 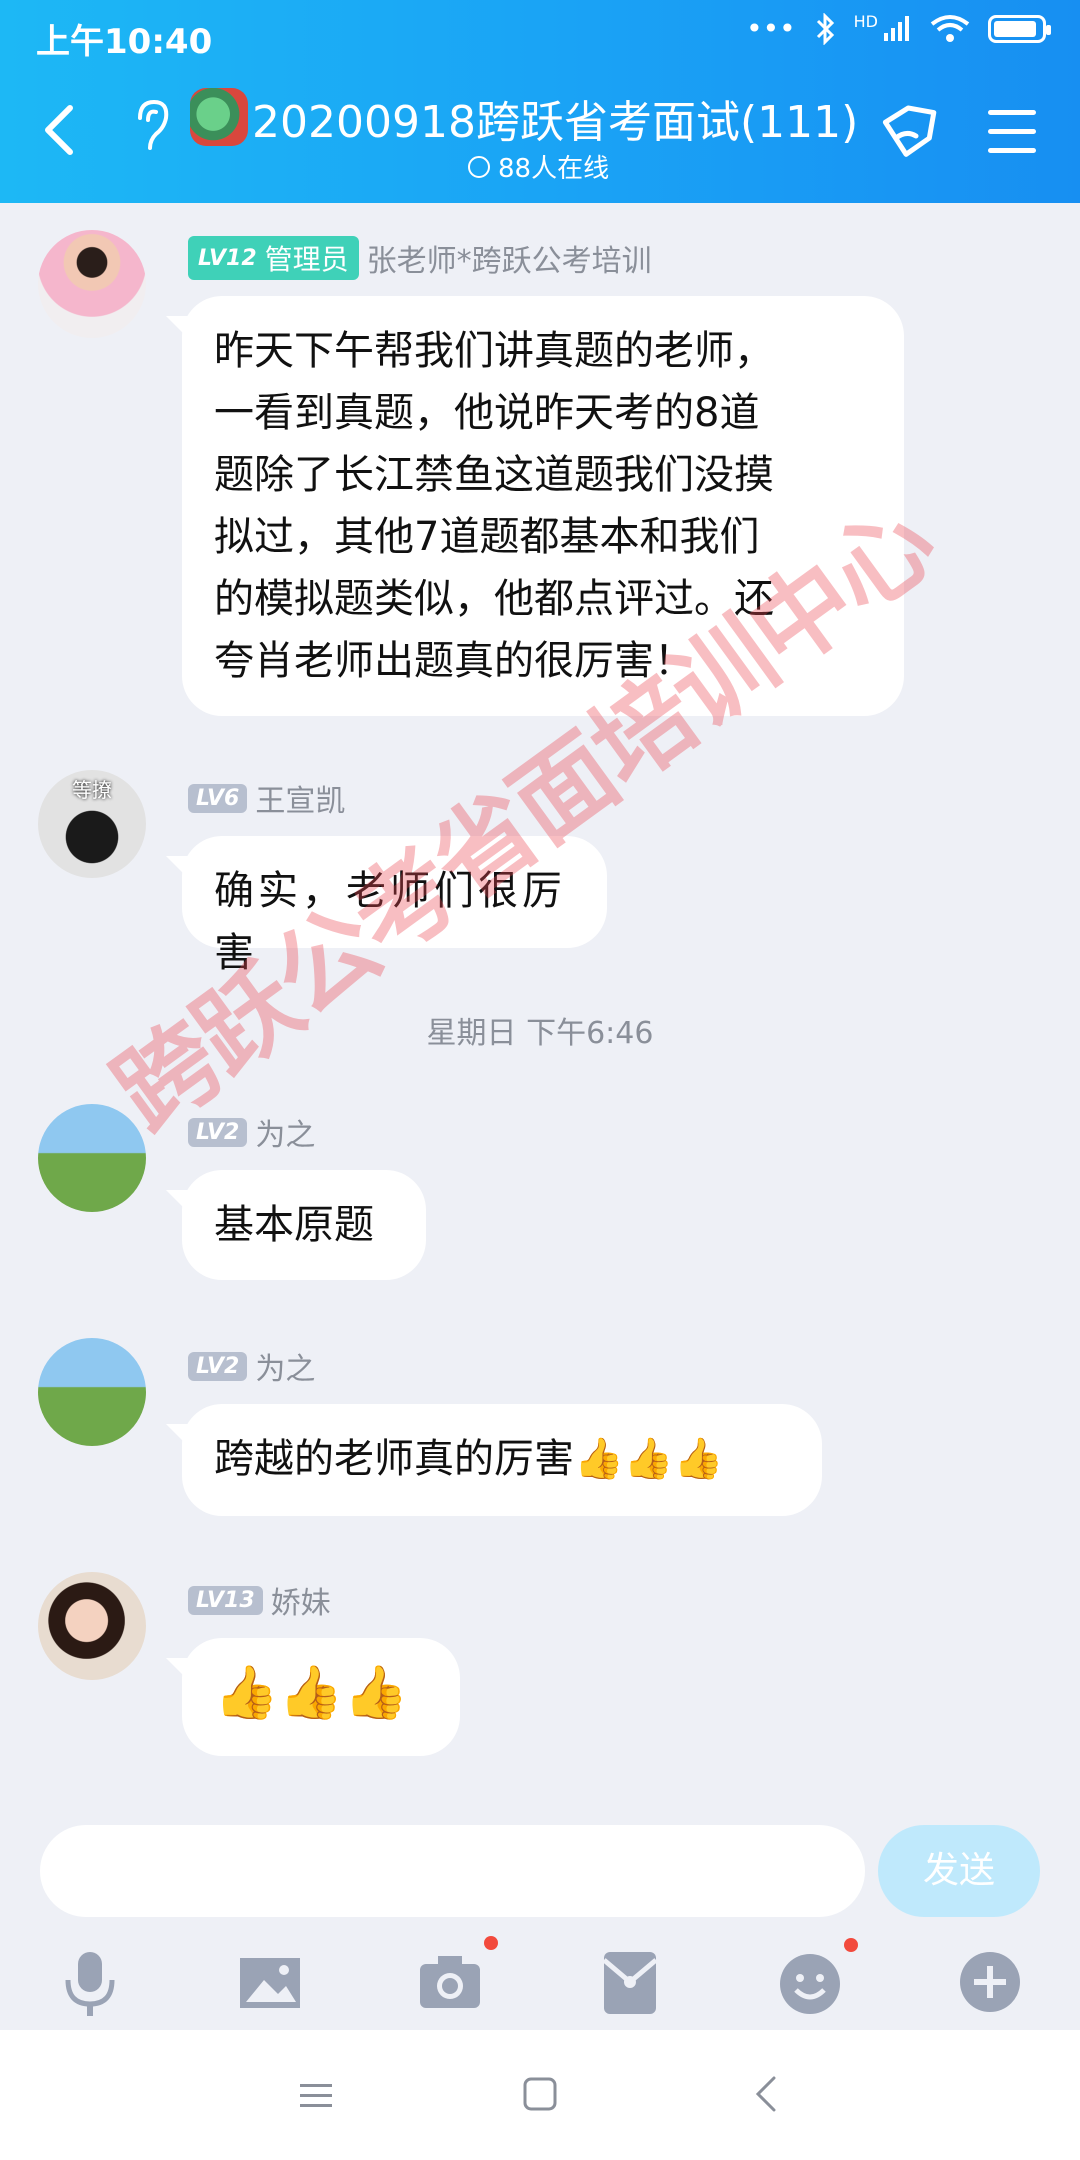 I want to click on message-line: 题除了长江禁鱼这道题我们没摸, so click(x=494, y=475).